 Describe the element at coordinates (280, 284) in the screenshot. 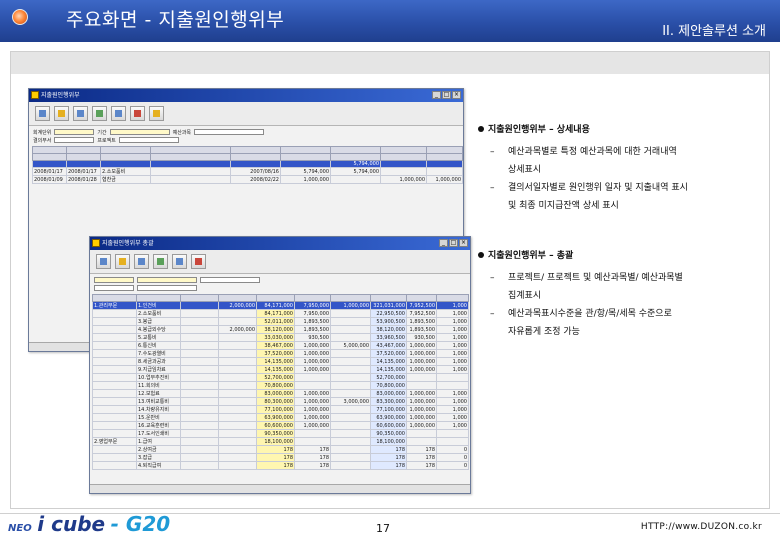

I see `summary-filters` at that location.